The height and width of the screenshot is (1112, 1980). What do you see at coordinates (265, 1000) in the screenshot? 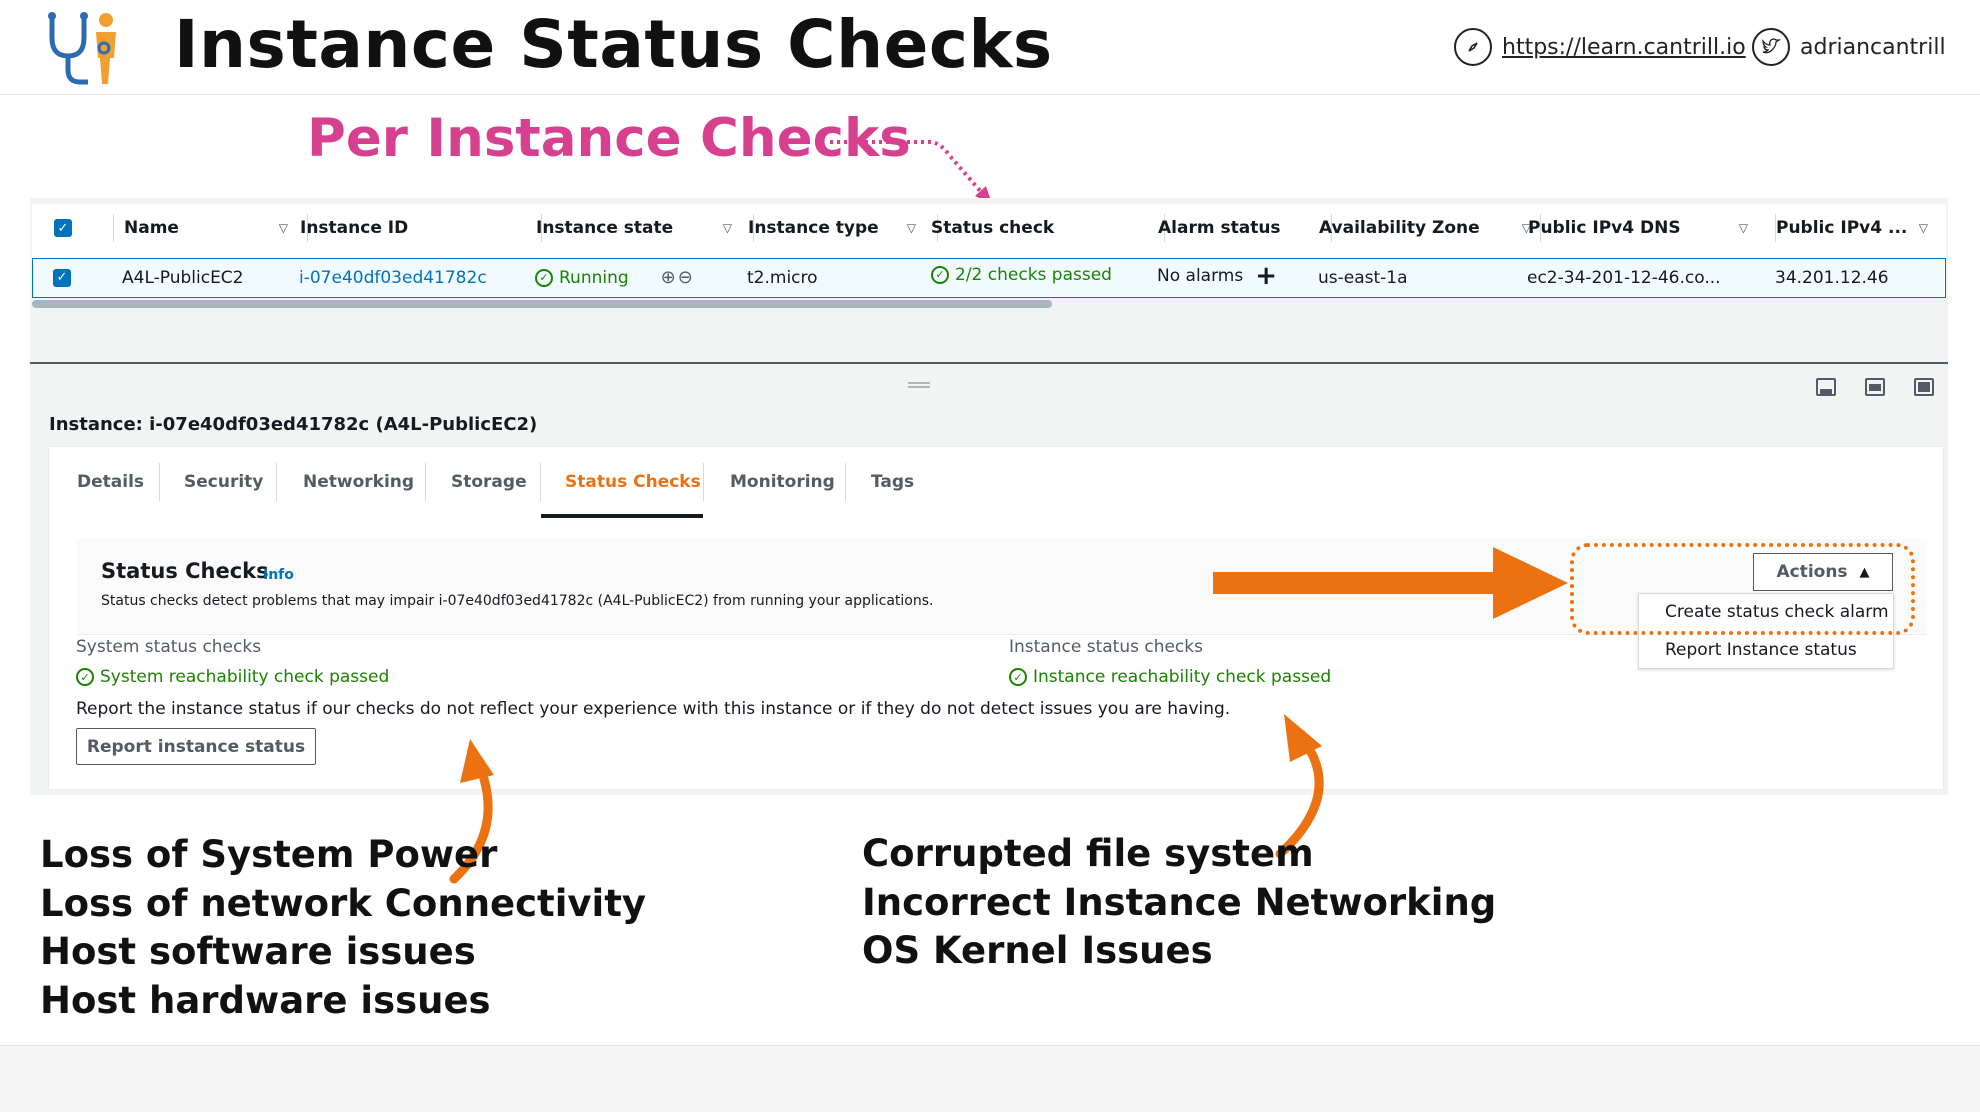
I see `list-item: Host hardware issues` at bounding box center [265, 1000].